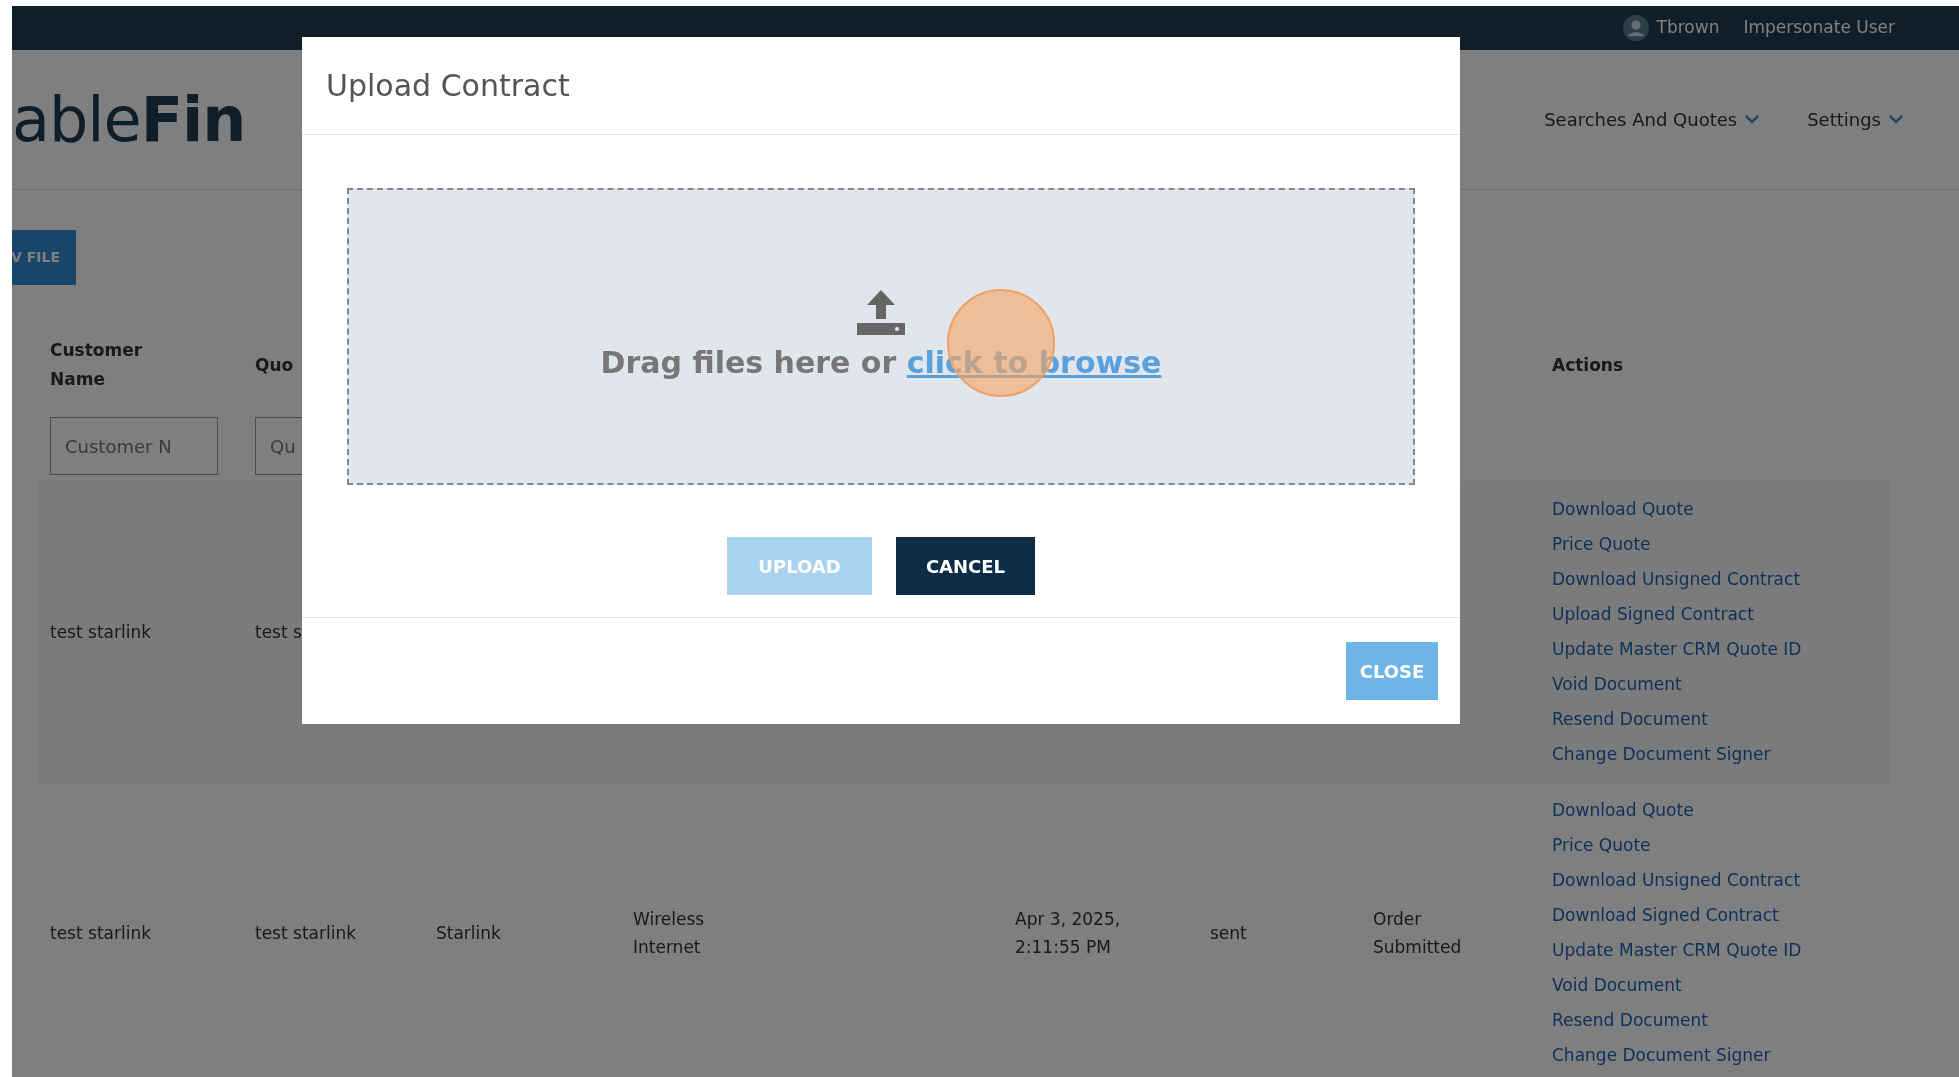 Image resolution: width=1959 pixels, height=1077 pixels. Describe the element at coordinates (278, 632) in the screenshot. I see `table-cell-text: test s` at that location.